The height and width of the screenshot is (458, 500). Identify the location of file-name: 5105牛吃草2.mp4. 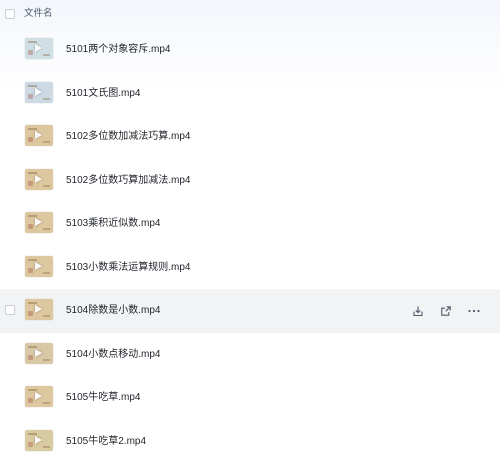
(106, 441).